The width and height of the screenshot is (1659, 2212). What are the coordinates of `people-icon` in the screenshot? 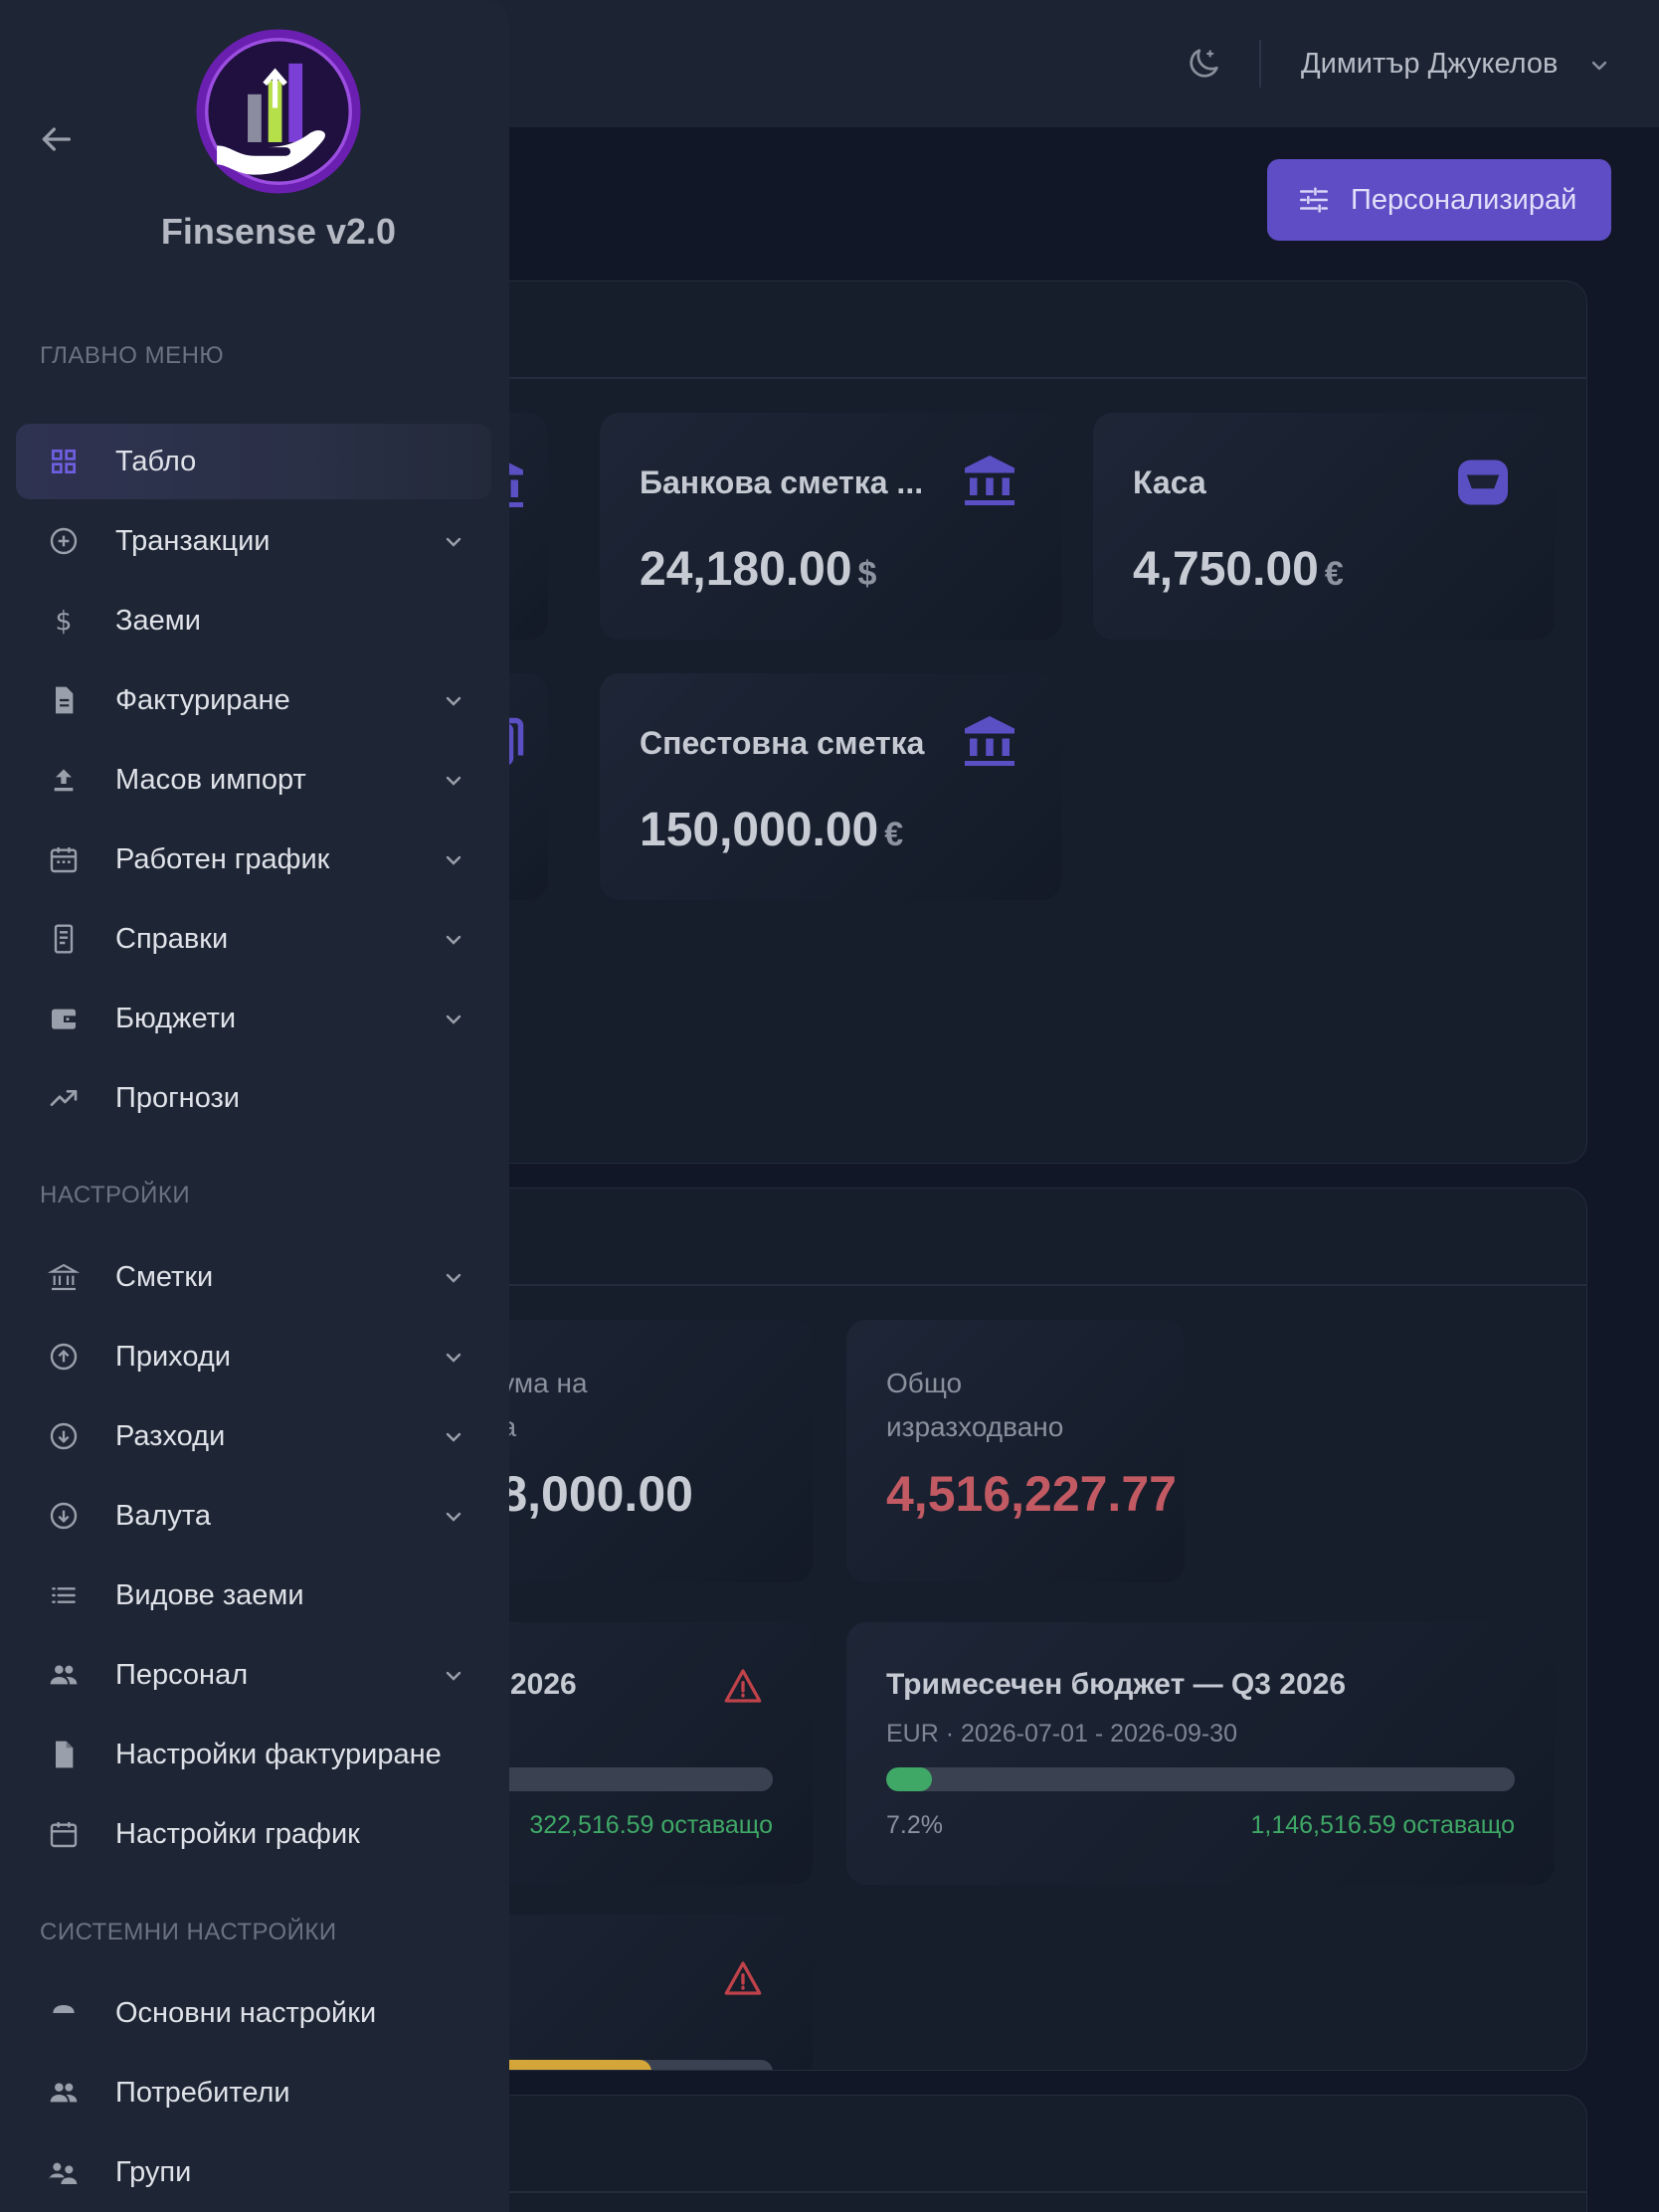 It's located at (64, 1675).